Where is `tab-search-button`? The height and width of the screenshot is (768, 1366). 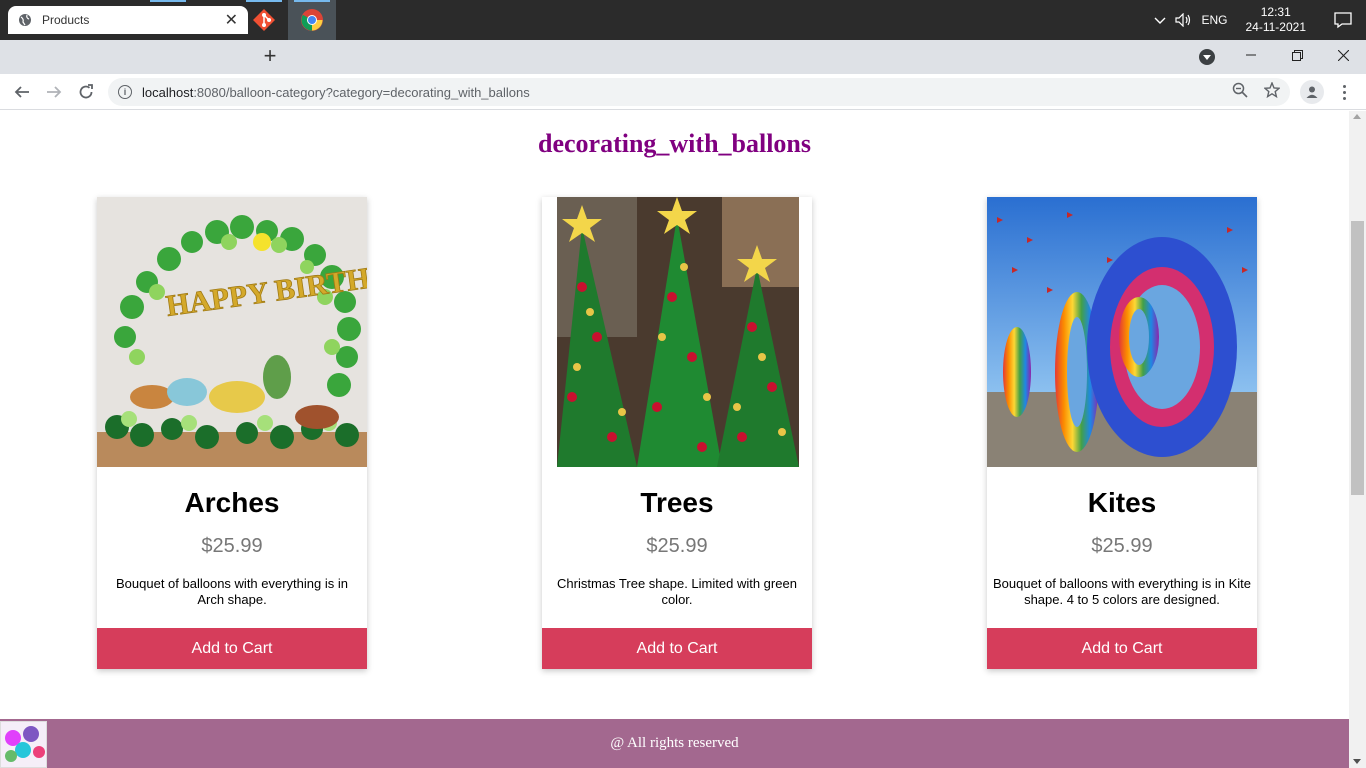 tab-search-button is located at coordinates (1207, 57).